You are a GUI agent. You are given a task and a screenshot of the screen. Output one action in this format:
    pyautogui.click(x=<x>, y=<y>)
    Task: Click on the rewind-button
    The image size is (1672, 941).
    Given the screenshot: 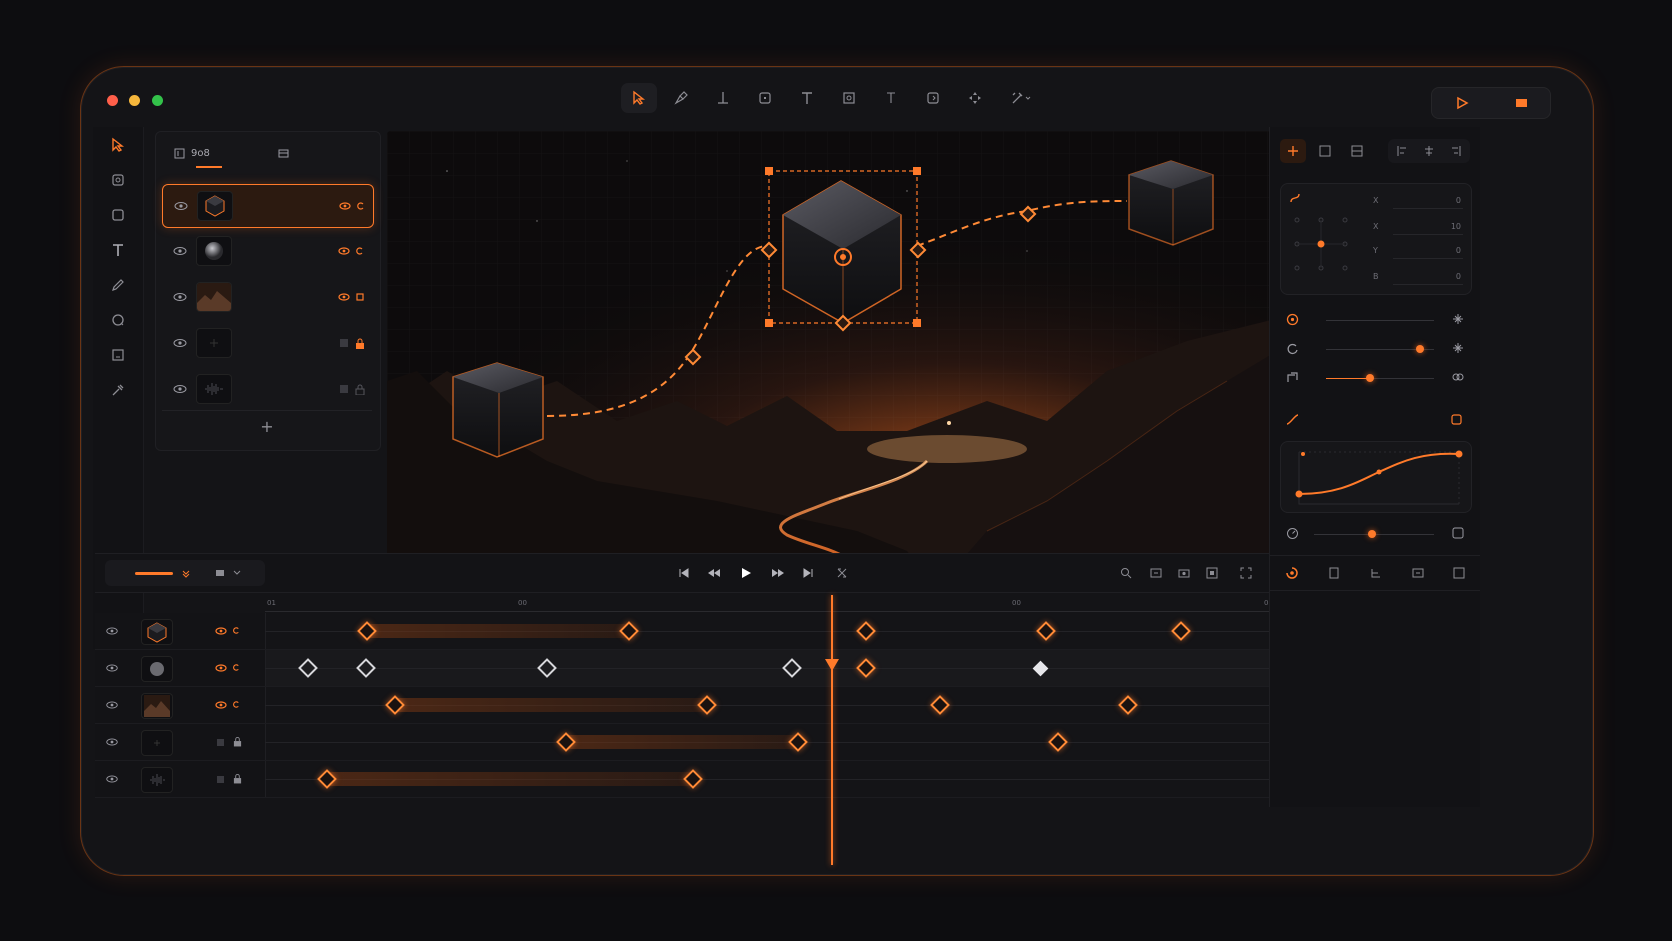 What is the action you would take?
    pyautogui.click(x=714, y=573)
    